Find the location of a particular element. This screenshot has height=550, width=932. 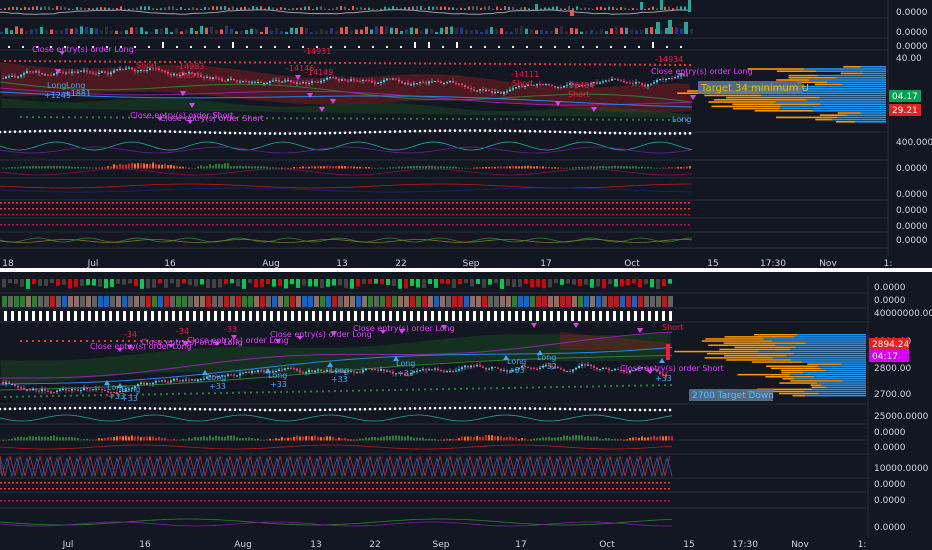

top-date-label: Aug is located at coordinates (271, 264).